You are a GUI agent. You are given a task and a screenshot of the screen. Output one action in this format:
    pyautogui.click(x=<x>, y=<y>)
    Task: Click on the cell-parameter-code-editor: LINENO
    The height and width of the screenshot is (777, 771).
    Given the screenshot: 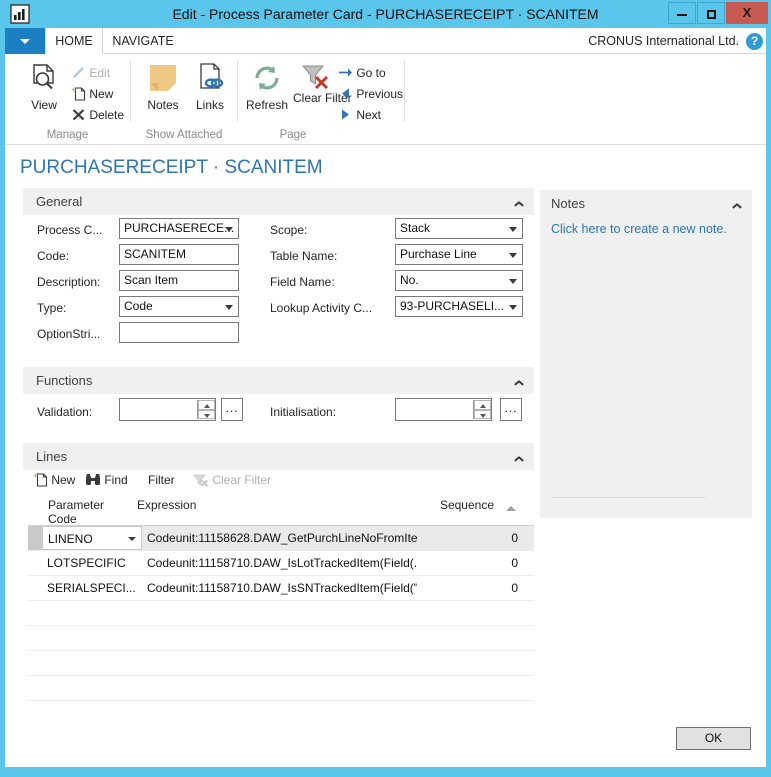 What is the action you would take?
    pyautogui.click(x=92, y=538)
    